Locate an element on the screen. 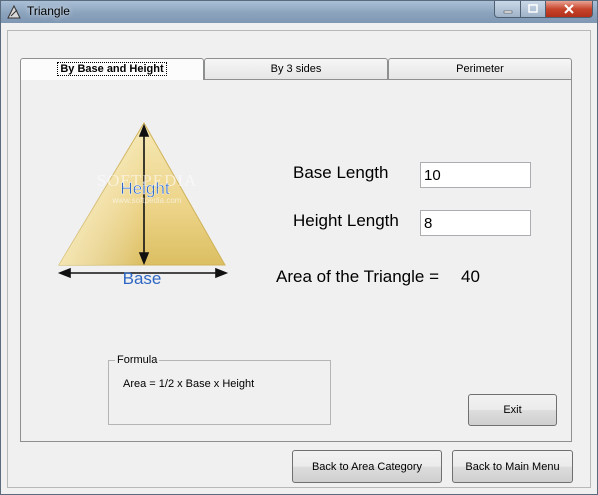 The height and width of the screenshot is (495, 598). tab-label: By Base and Height is located at coordinates (112, 69).